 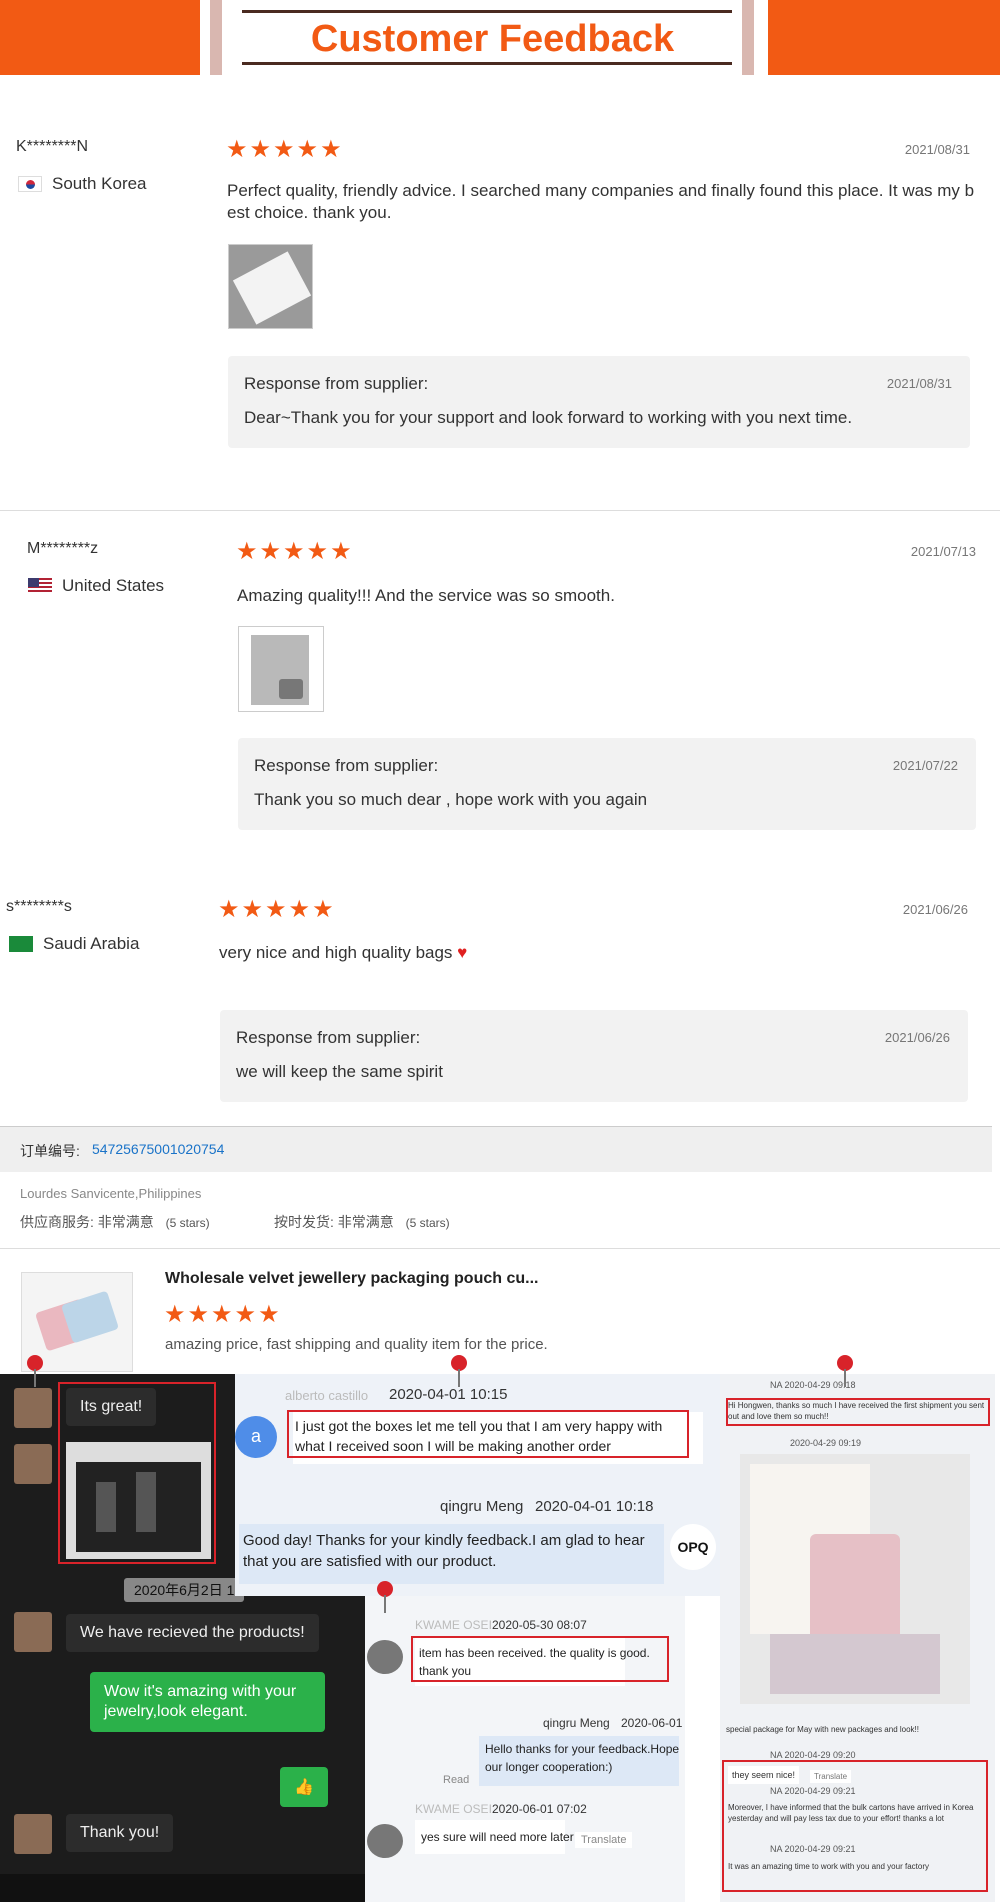 What do you see at coordinates (336, 952) in the screenshot?
I see `review-text-body: very nice and high quality bags` at bounding box center [336, 952].